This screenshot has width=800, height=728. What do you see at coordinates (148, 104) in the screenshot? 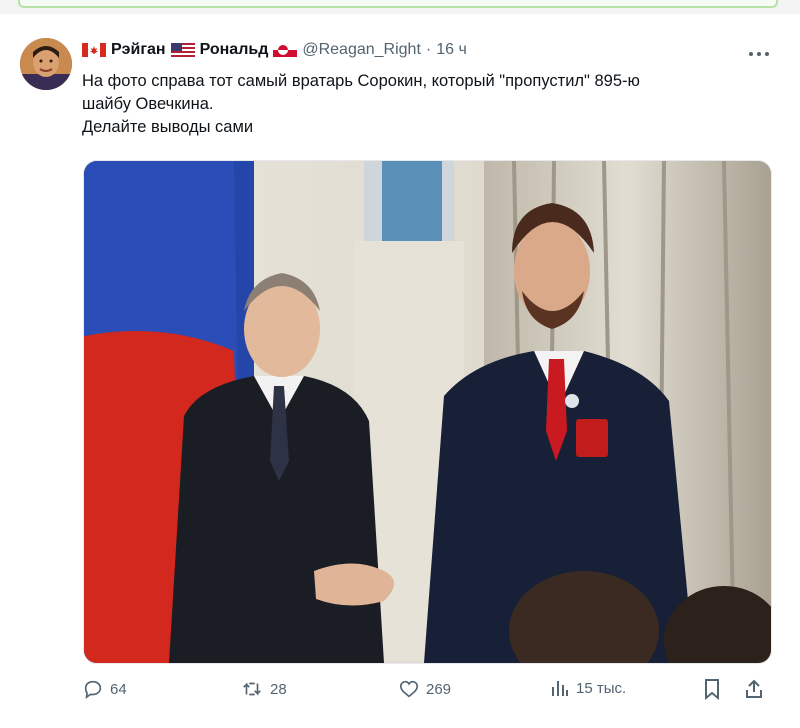
I see `tweet-text-line2: шайбу Овечкина.` at bounding box center [148, 104].